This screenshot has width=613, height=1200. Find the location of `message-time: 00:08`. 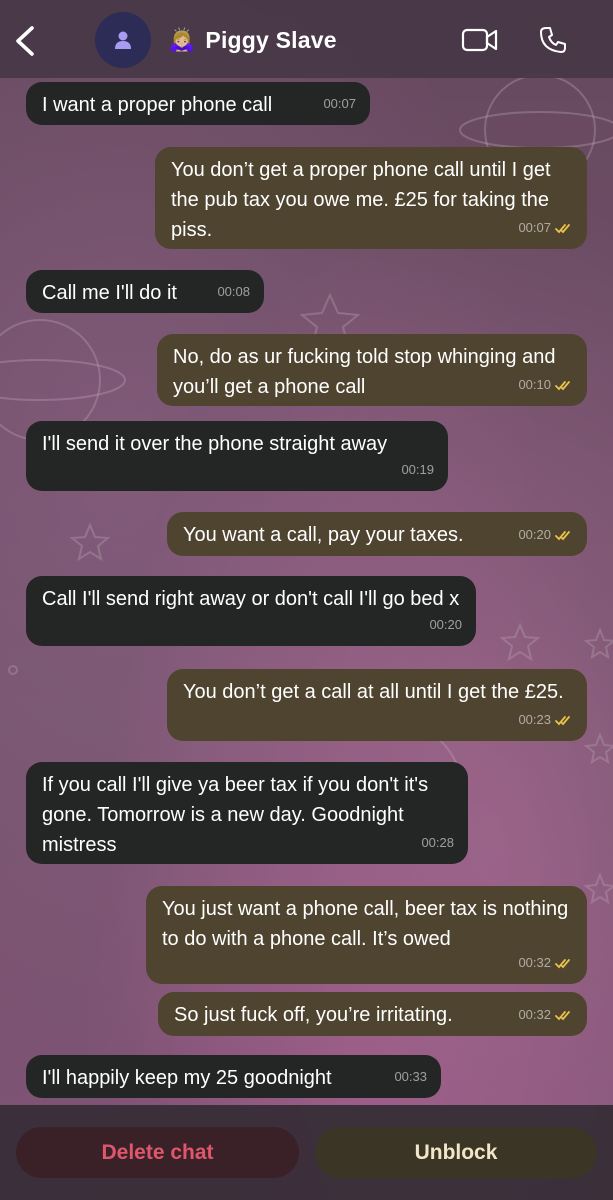

message-time: 00:08 is located at coordinates (233, 291).